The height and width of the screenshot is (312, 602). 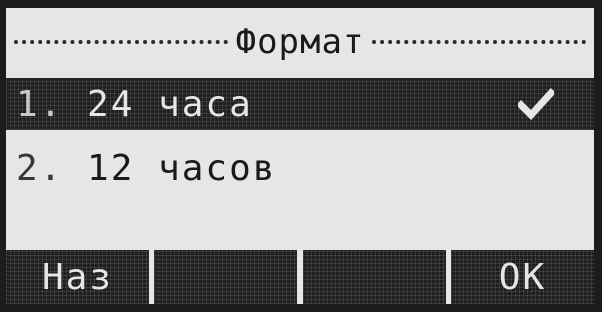 What do you see at coordinates (182, 168) in the screenshot?
I see `menu-item-label: 12 часов` at bounding box center [182, 168].